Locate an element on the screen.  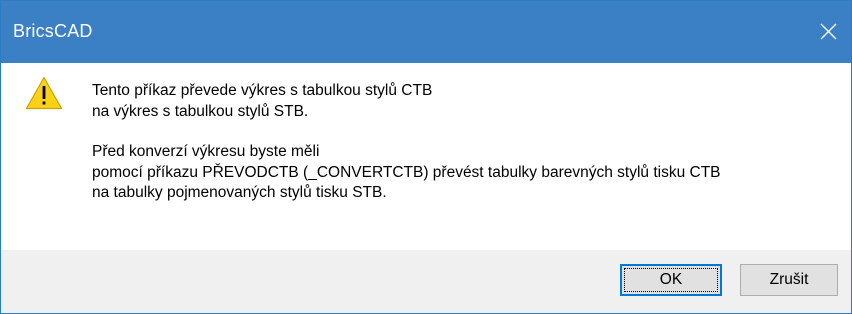
message-line: na výkres s tabulkou stylů STB. is located at coordinates (200, 111).